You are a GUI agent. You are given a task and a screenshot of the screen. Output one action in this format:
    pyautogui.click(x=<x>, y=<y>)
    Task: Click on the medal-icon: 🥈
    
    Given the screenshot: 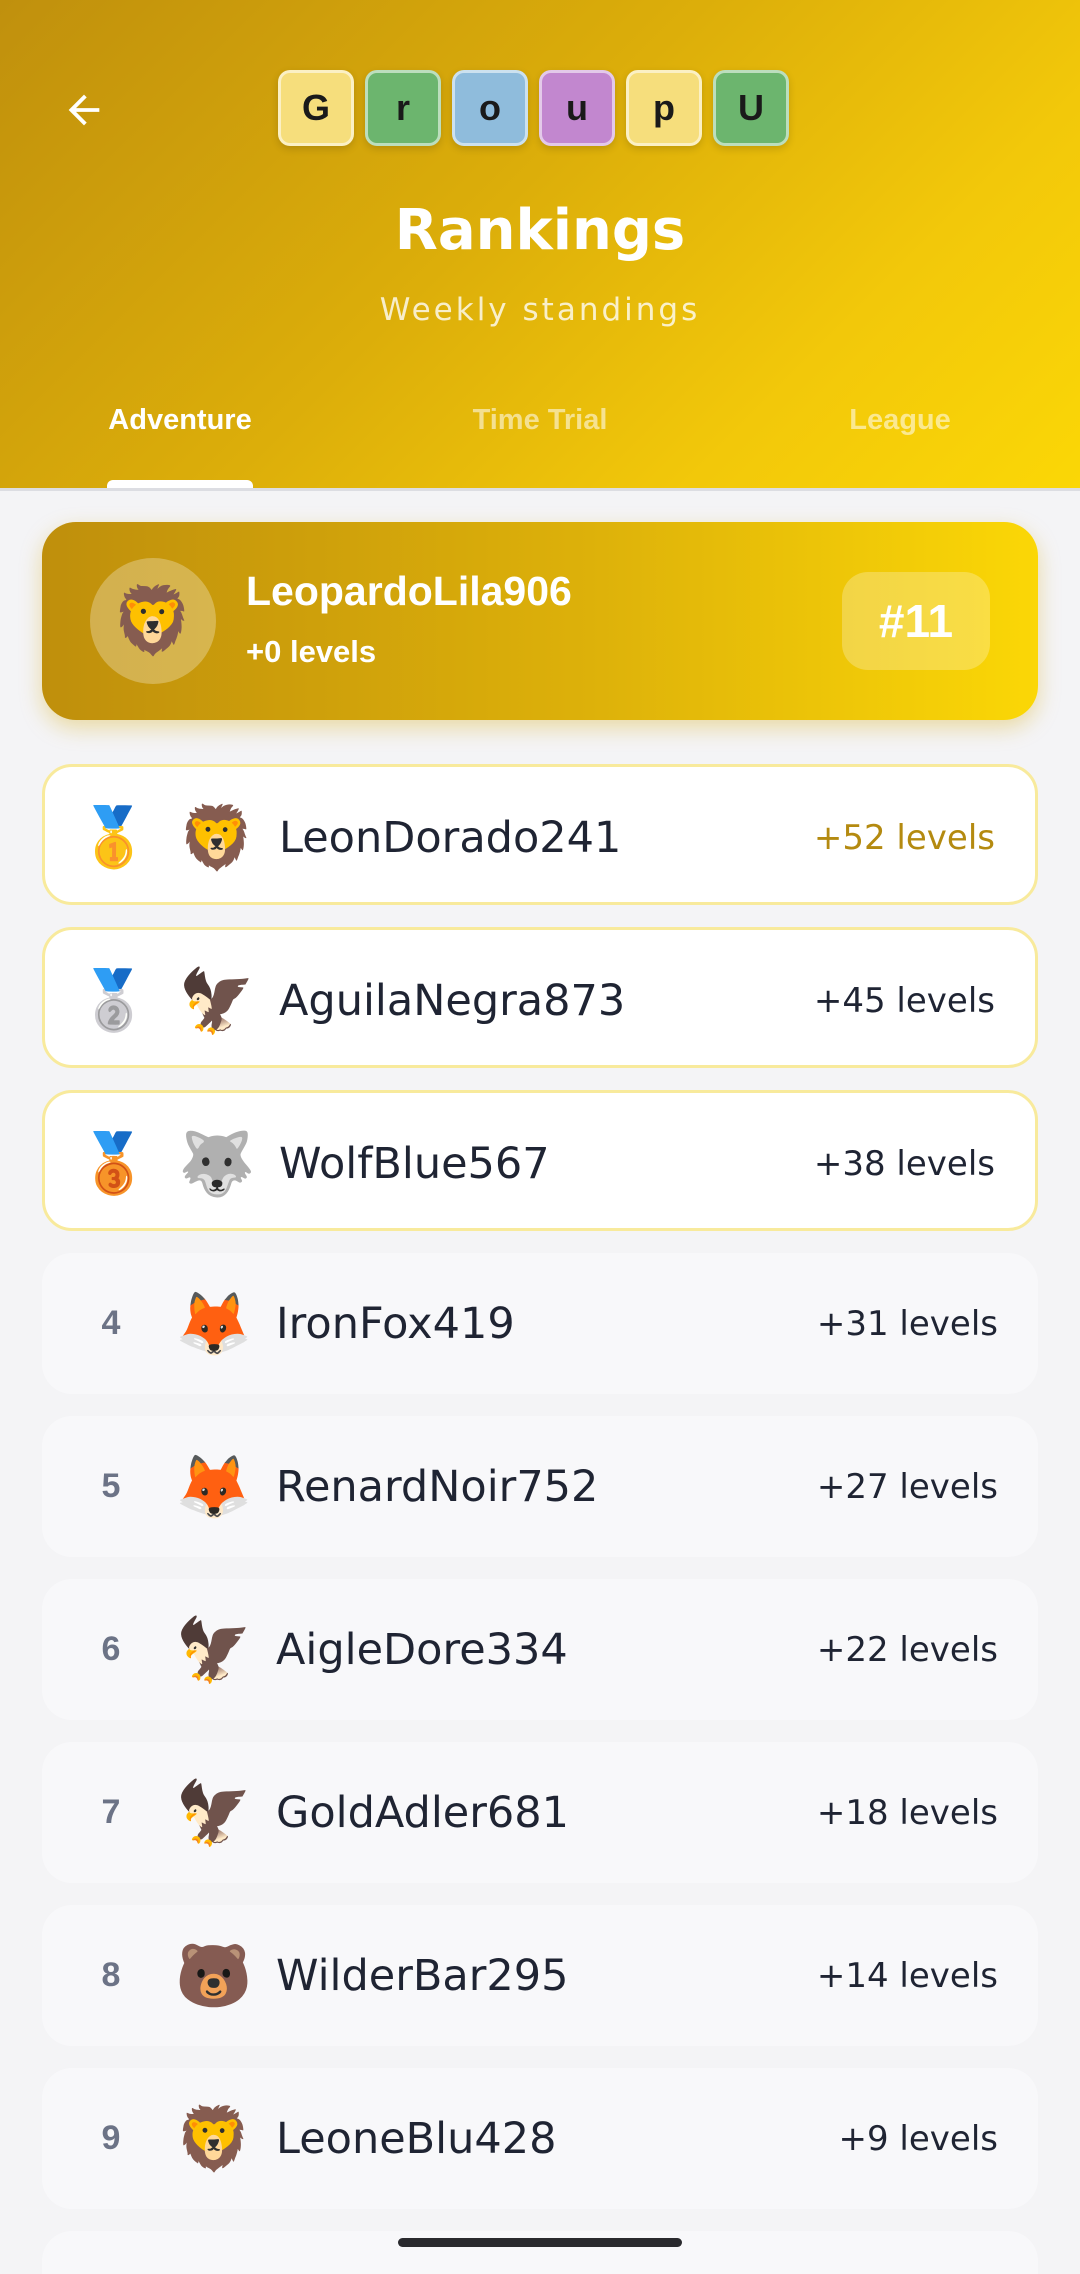 What is the action you would take?
    pyautogui.click(x=114, y=1000)
    